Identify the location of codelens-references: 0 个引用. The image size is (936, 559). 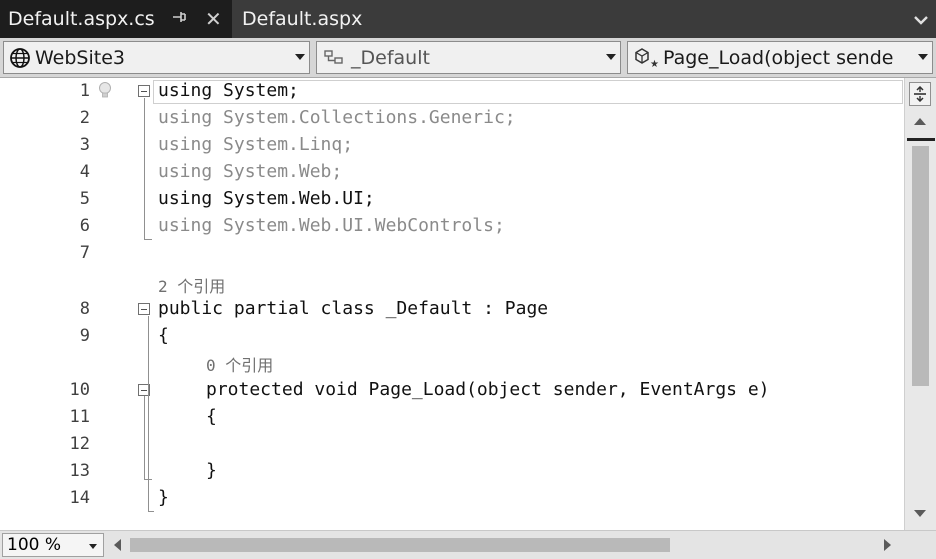
(239, 364).